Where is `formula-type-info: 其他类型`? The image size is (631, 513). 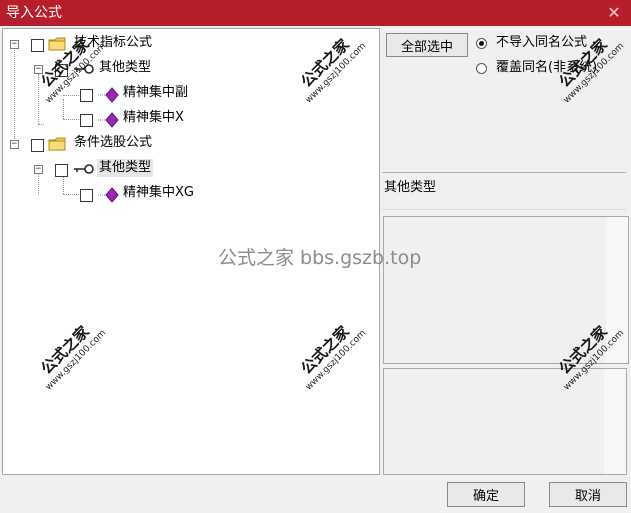 formula-type-info: 其他类型 is located at coordinates (504, 191).